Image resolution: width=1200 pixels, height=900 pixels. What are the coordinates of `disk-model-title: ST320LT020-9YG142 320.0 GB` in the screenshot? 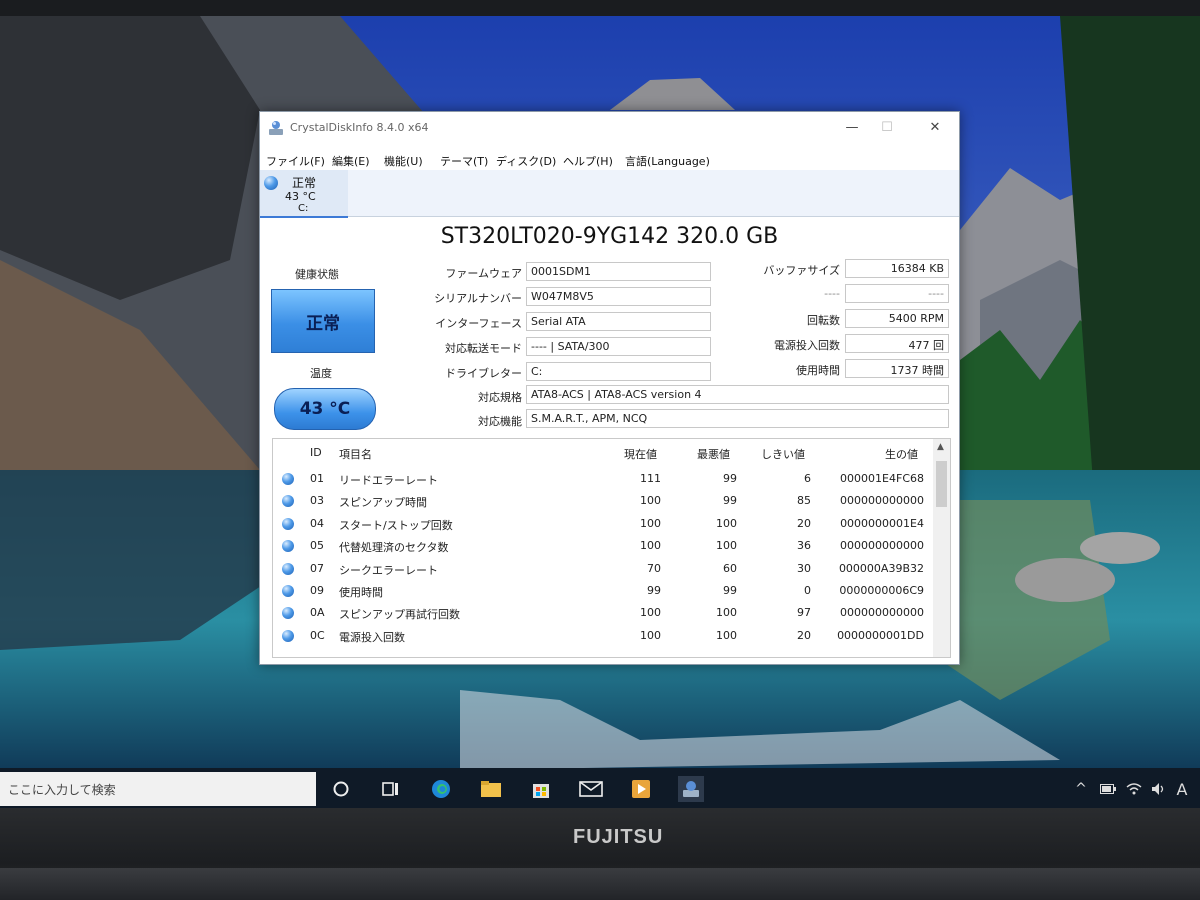 It's located at (609, 236).